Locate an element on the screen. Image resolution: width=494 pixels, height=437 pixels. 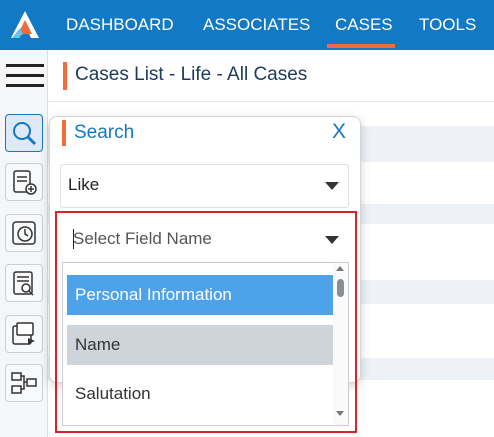
list-item: Personal Information is located at coordinates (200, 295).